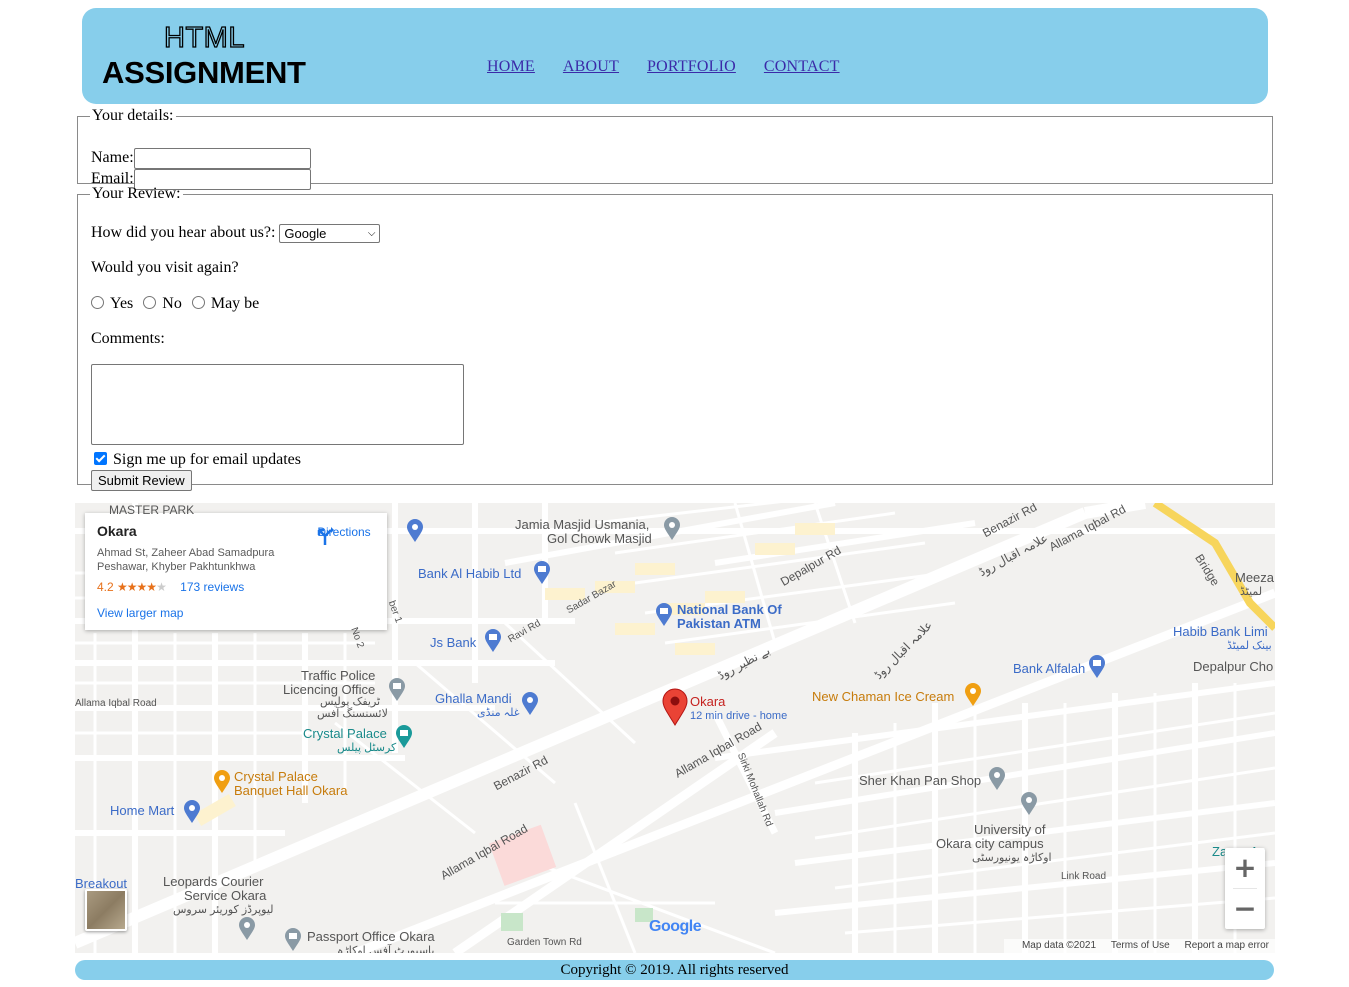  Describe the element at coordinates (142, 810) in the screenshot. I see `place-home-mart: Home Mart` at that location.